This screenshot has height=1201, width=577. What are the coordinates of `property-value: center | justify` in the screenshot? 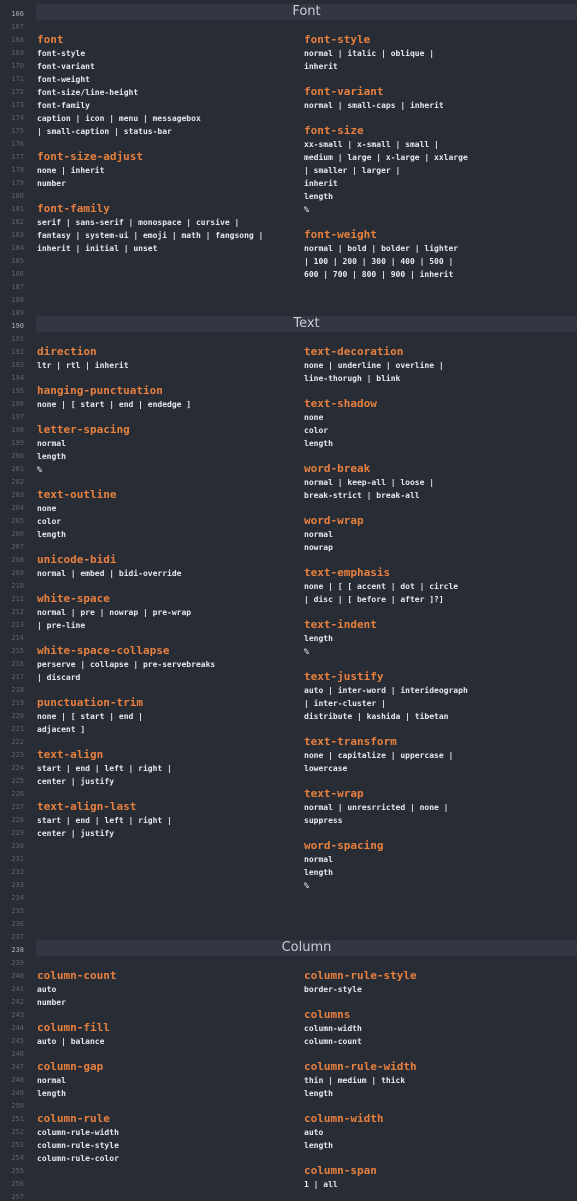 It's located at (76, 781).